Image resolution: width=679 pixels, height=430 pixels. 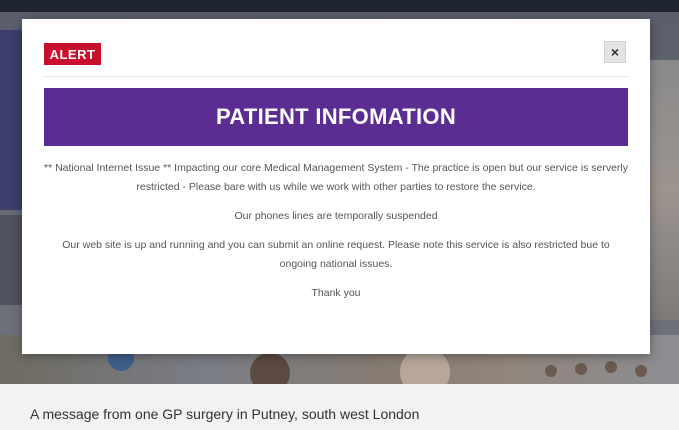 I want to click on banner-title: PATIENT INFOMATION, so click(x=336, y=116).